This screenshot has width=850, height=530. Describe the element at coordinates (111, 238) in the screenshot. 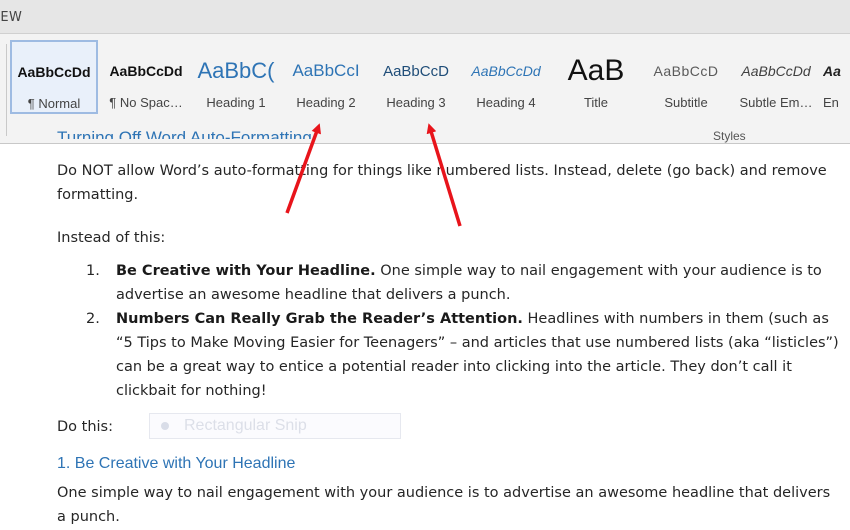

I see `instead-label: Instead of this:` at that location.